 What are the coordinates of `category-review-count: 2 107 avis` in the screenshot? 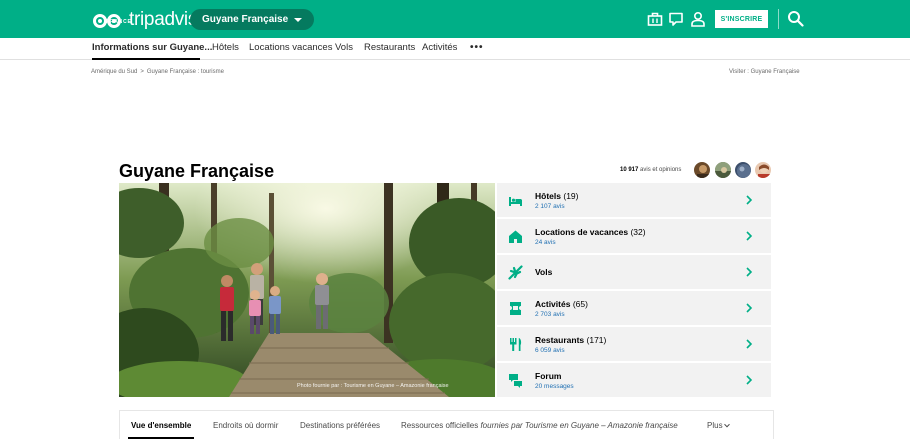 It's located at (550, 206).